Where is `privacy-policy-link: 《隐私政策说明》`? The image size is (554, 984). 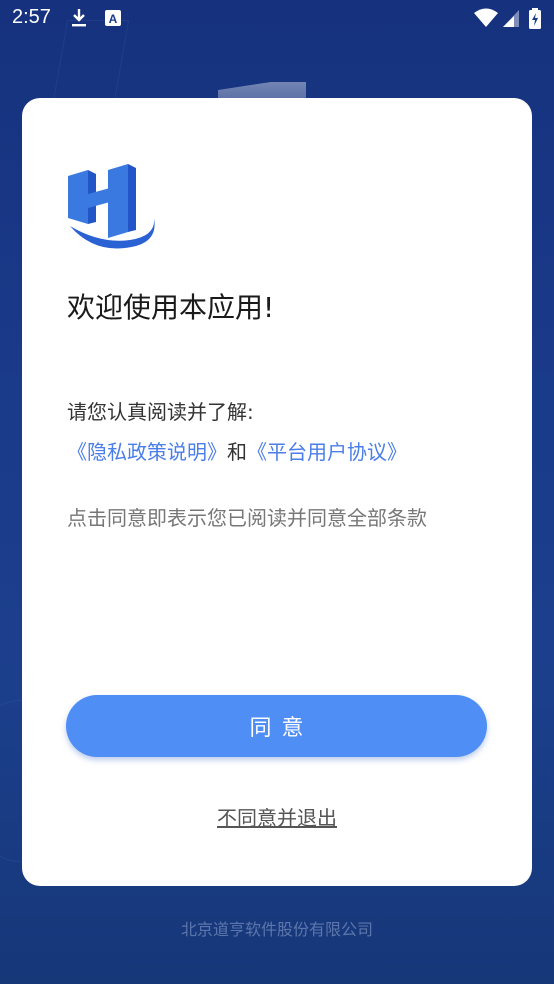 privacy-policy-link: 《隐私政策说明》 is located at coordinates (147, 452).